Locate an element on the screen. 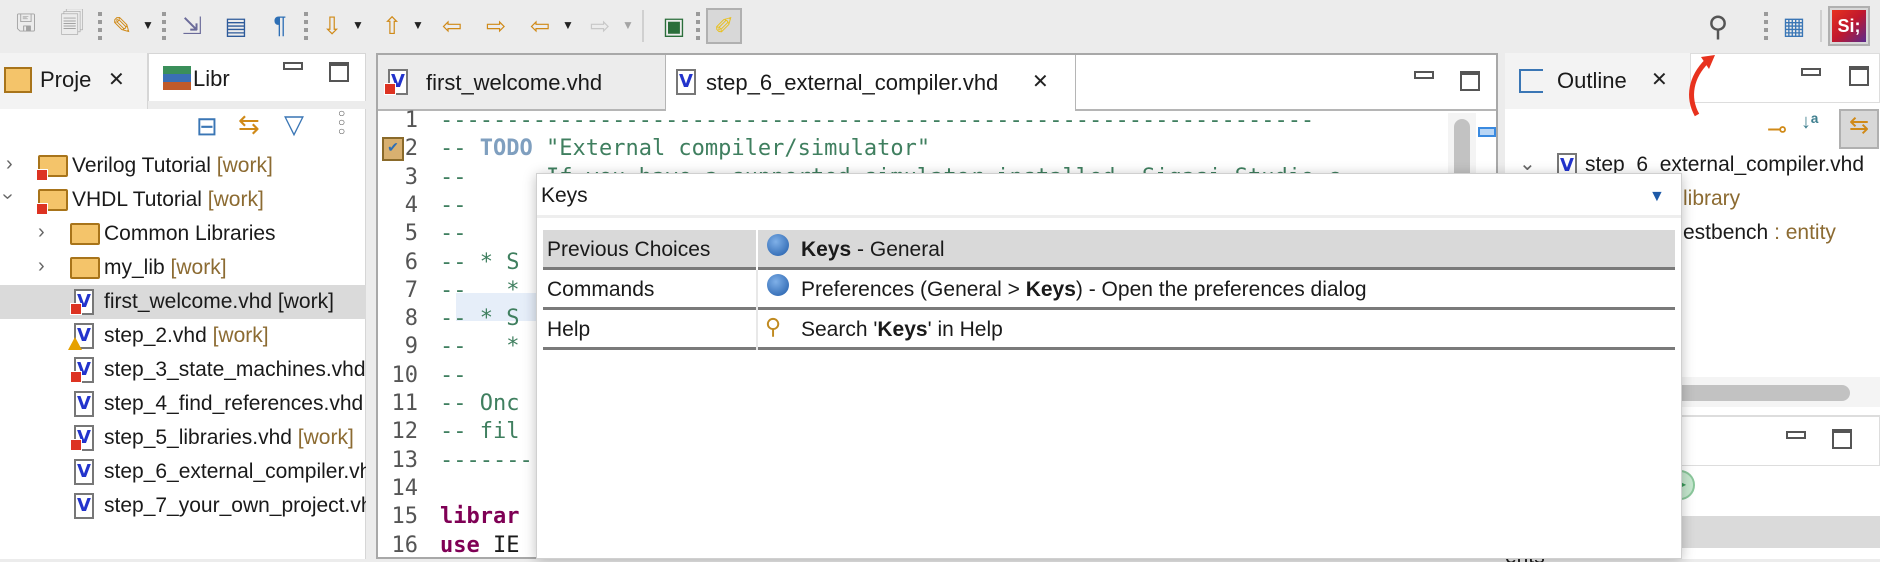 Image resolution: width=1880 pixels, height=562 pixels. row-category: Previous Choices is located at coordinates (629, 249).